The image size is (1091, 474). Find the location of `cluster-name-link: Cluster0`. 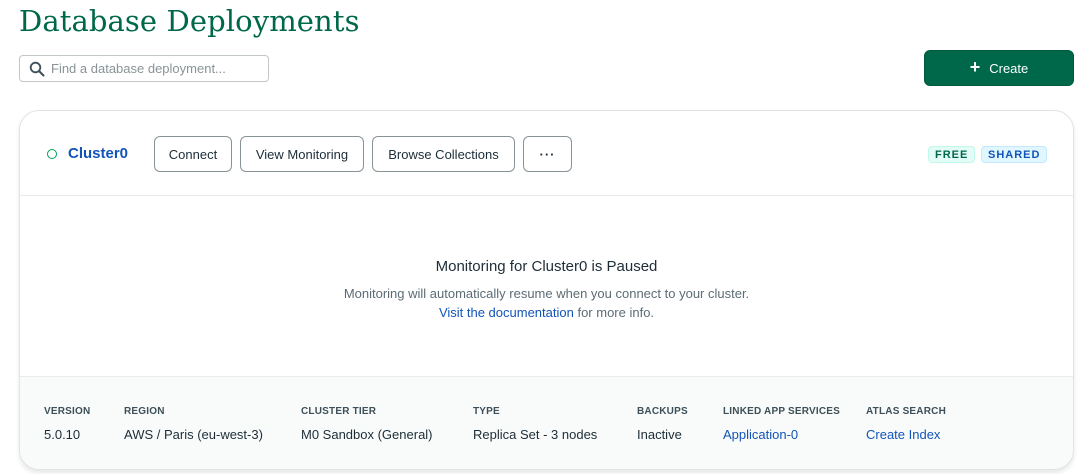

cluster-name-link: Cluster0 is located at coordinates (98, 153).